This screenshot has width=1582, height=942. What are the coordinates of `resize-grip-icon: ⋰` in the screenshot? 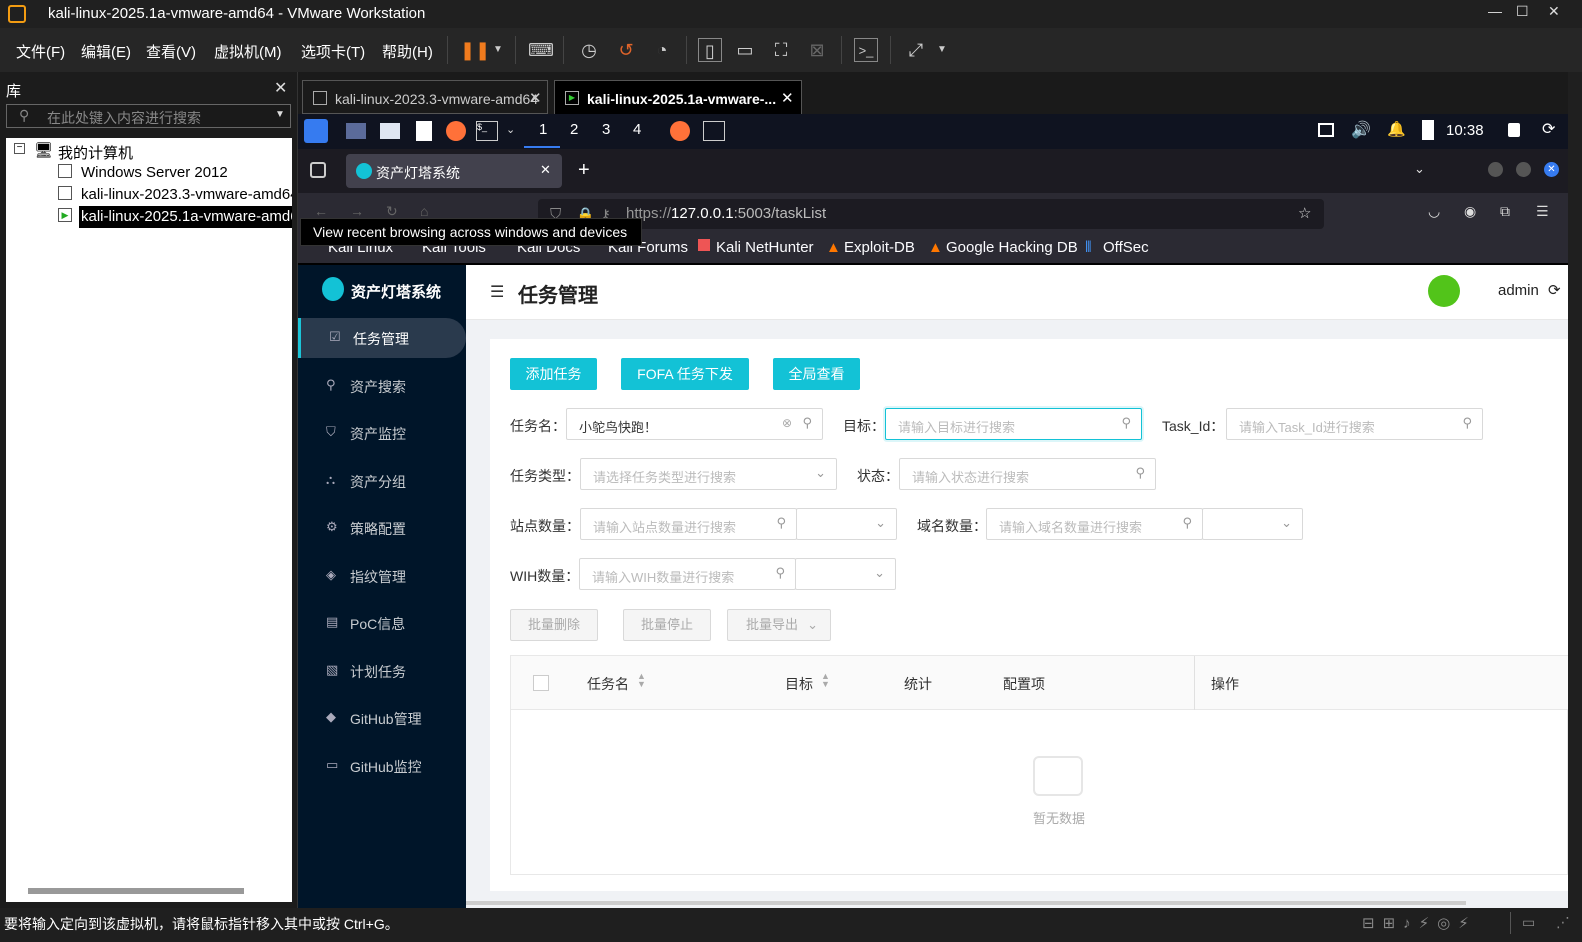 It's located at (1563, 922).